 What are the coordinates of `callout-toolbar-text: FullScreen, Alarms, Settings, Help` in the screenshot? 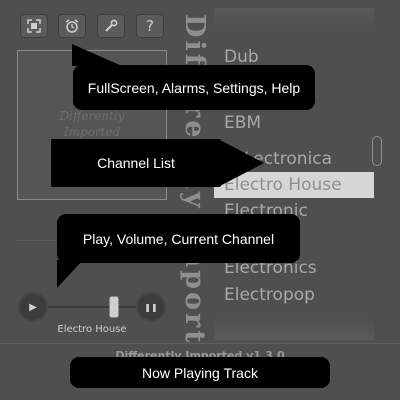 It's located at (194, 87).